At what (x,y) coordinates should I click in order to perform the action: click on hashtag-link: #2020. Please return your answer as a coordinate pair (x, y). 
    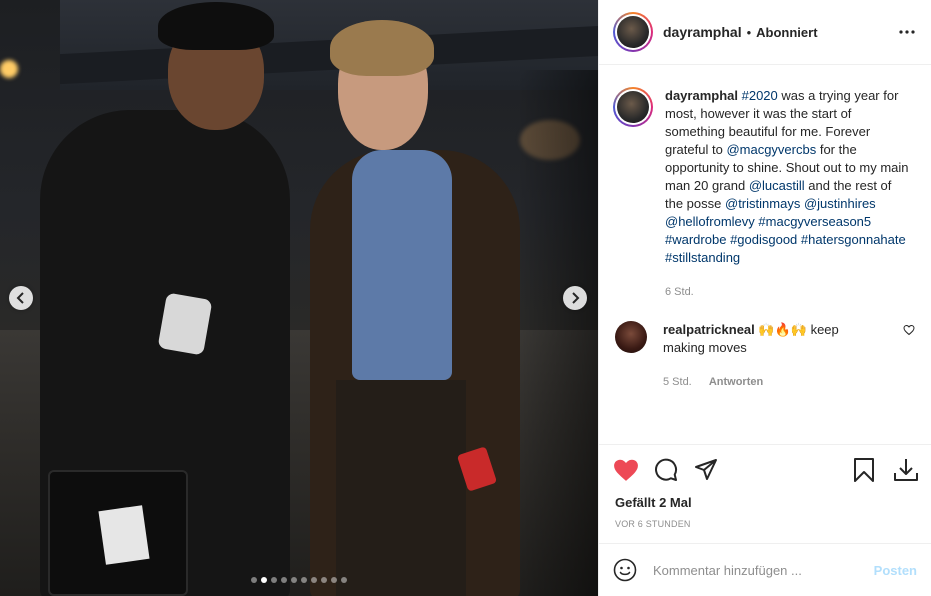
    Looking at the image, I should click on (760, 95).